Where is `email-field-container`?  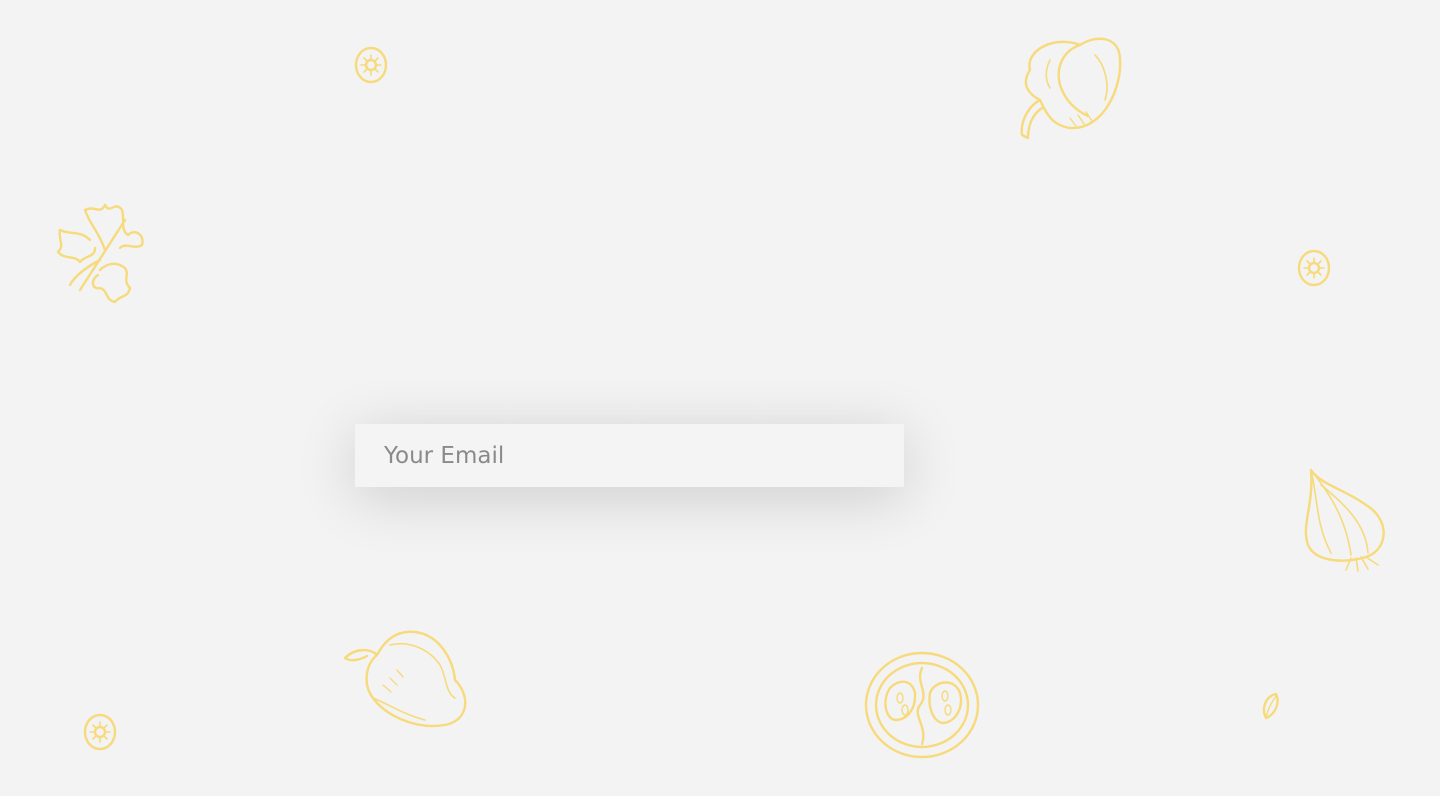 email-field-container is located at coordinates (629, 455).